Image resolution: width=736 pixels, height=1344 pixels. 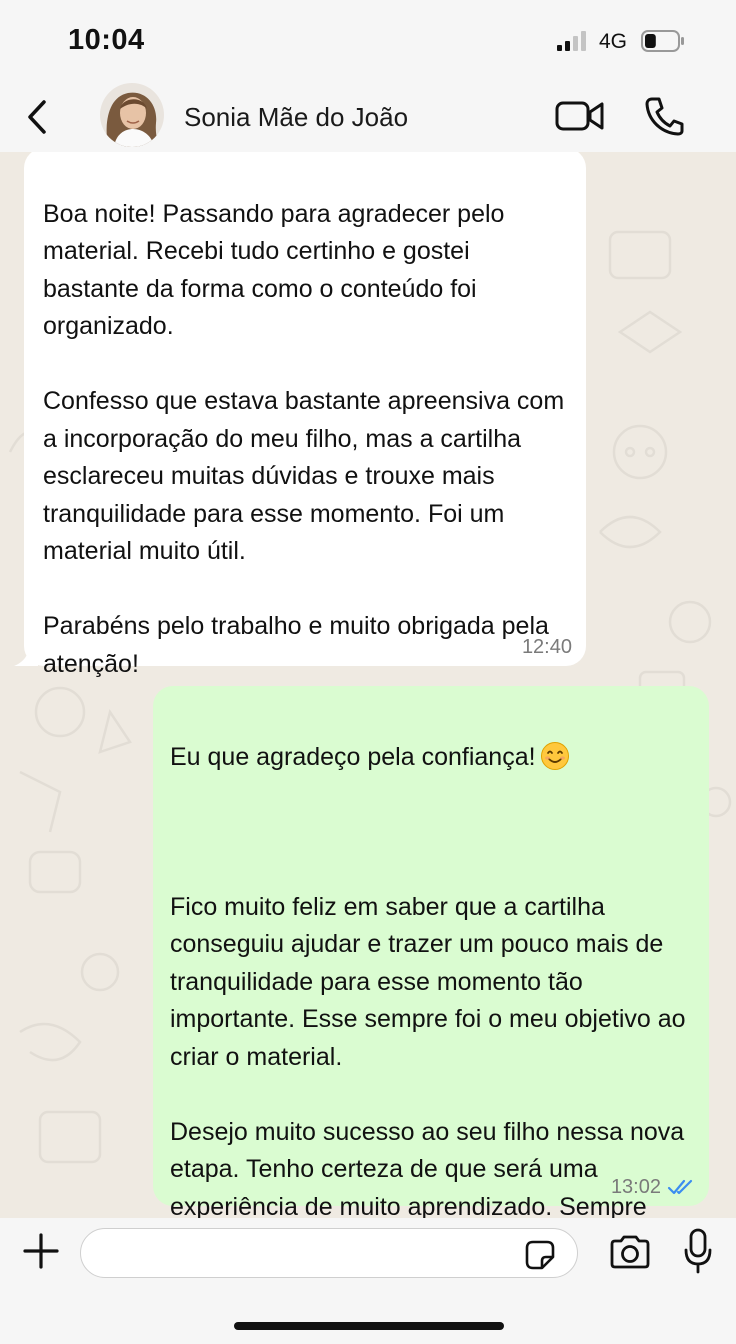 What do you see at coordinates (662, 41) in the screenshot?
I see `battery-icon` at bounding box center [662, 41].